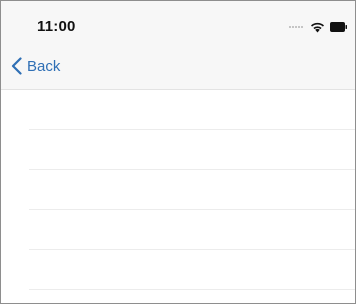  Describe the element at coordinates (178, 71) in the screenshot. I see `navigation-bar: Back` at that location.